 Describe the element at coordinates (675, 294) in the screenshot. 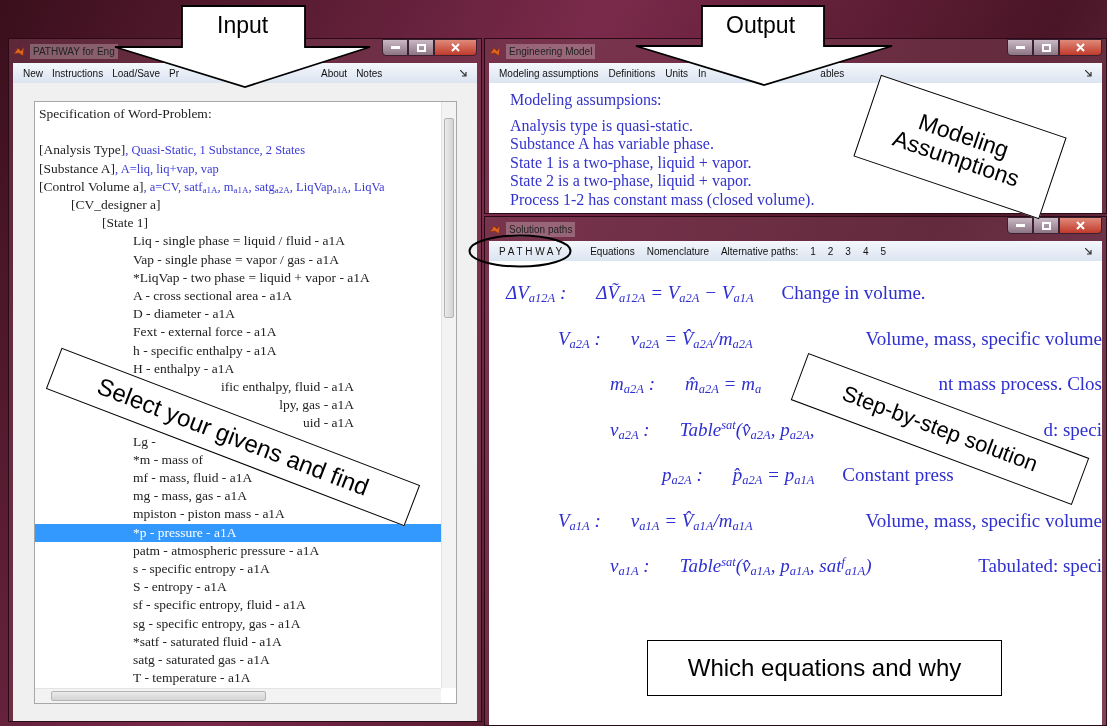

I see `equation-text: ΔṼ$_{a12A}$ = V$_{a2A}$ − V$_{a1A}$` at that location.